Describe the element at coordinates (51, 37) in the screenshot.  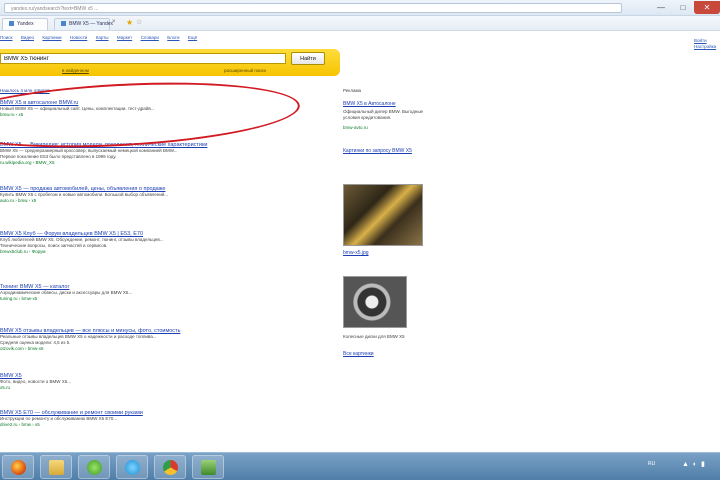
I see `service-link: Картинки` at that location.